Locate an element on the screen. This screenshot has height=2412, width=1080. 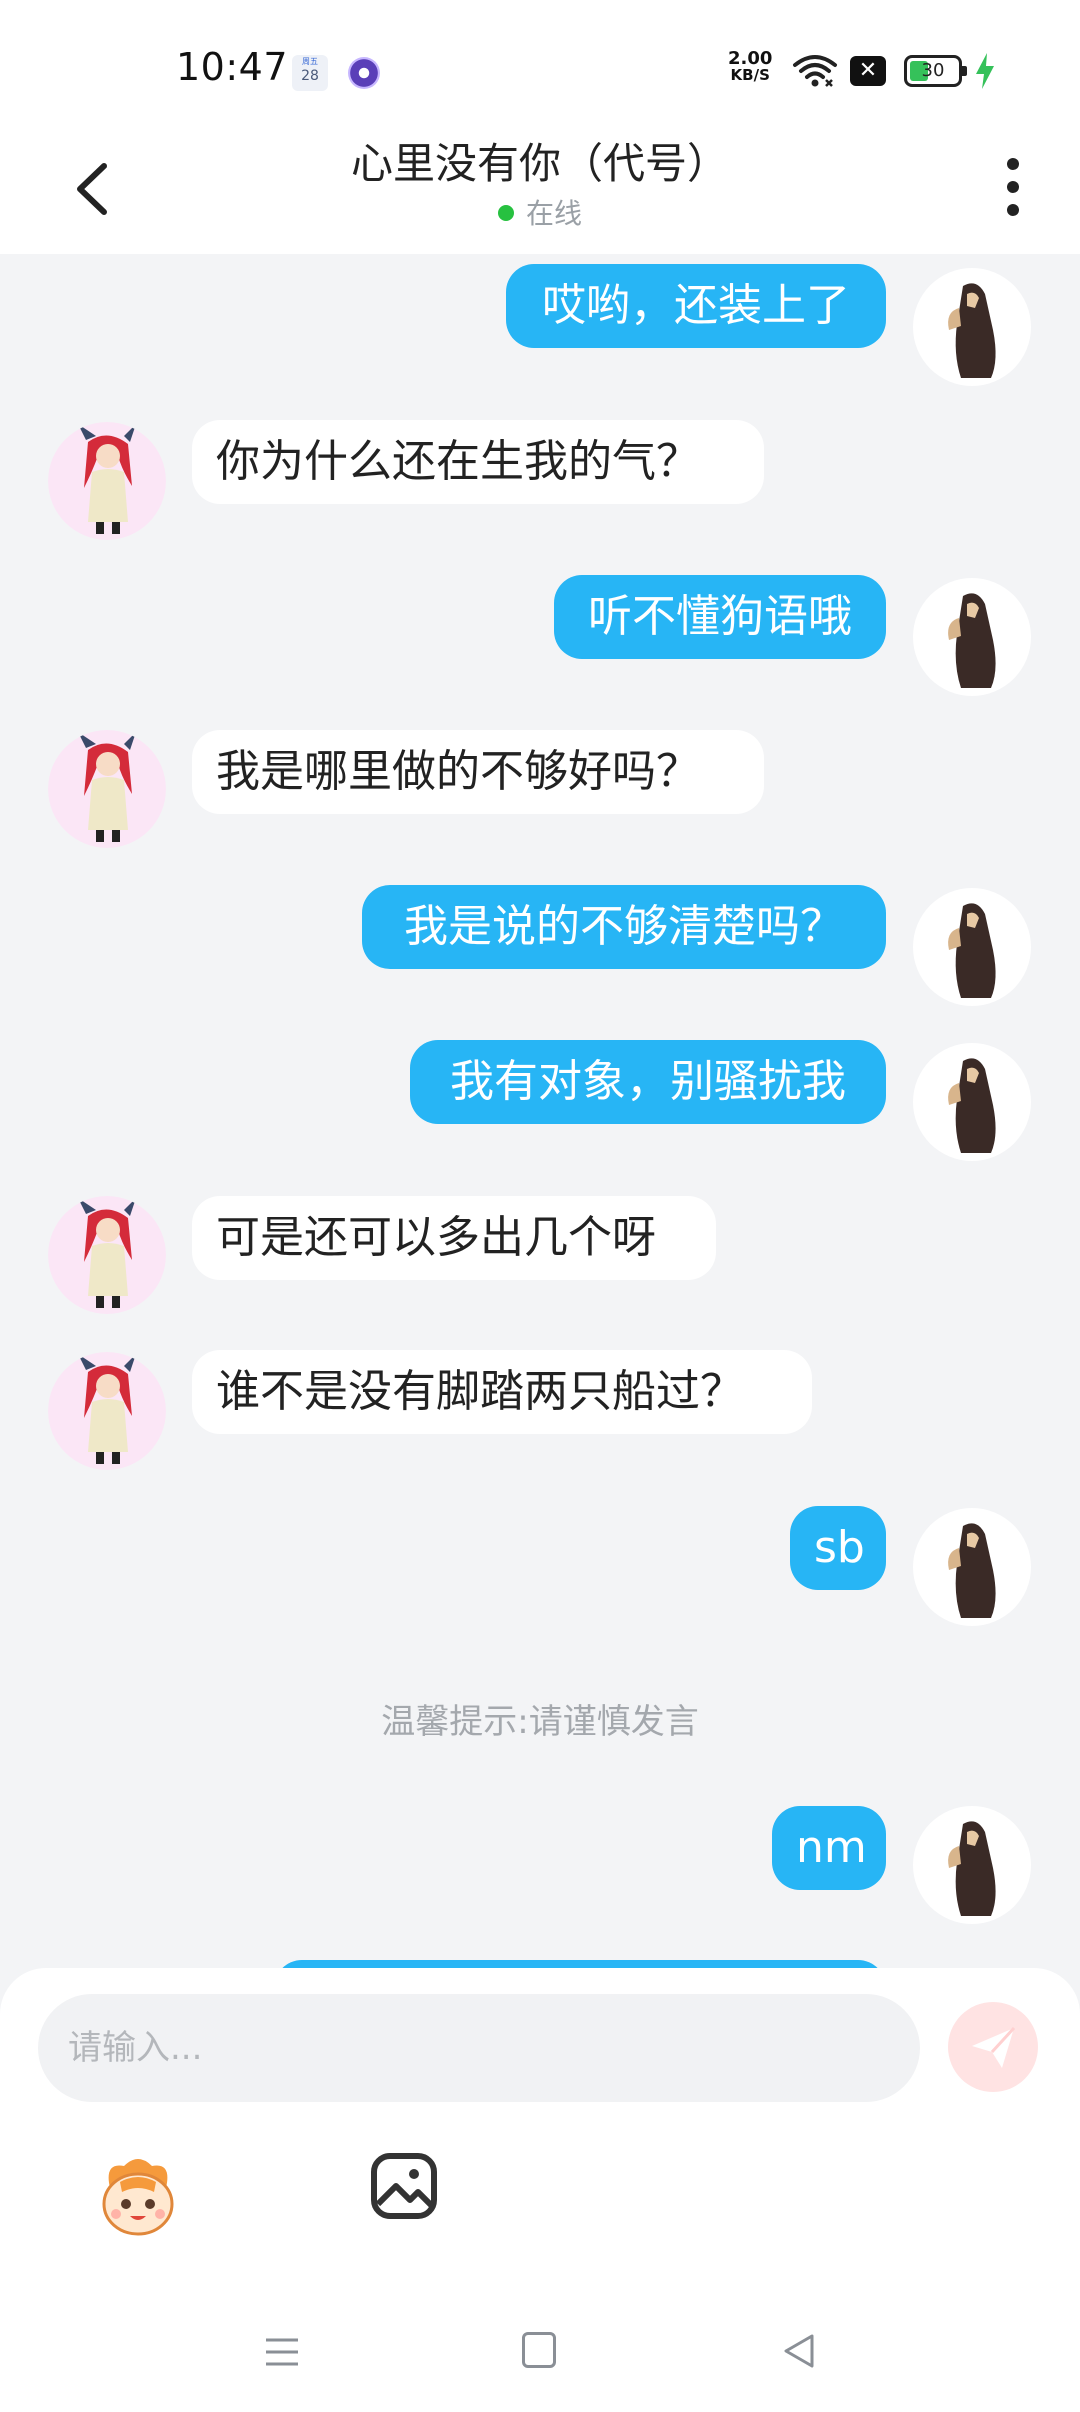
message-bubble-outgoing: 我是说的不够清楚吗？ is located at coordinates (624, 927).